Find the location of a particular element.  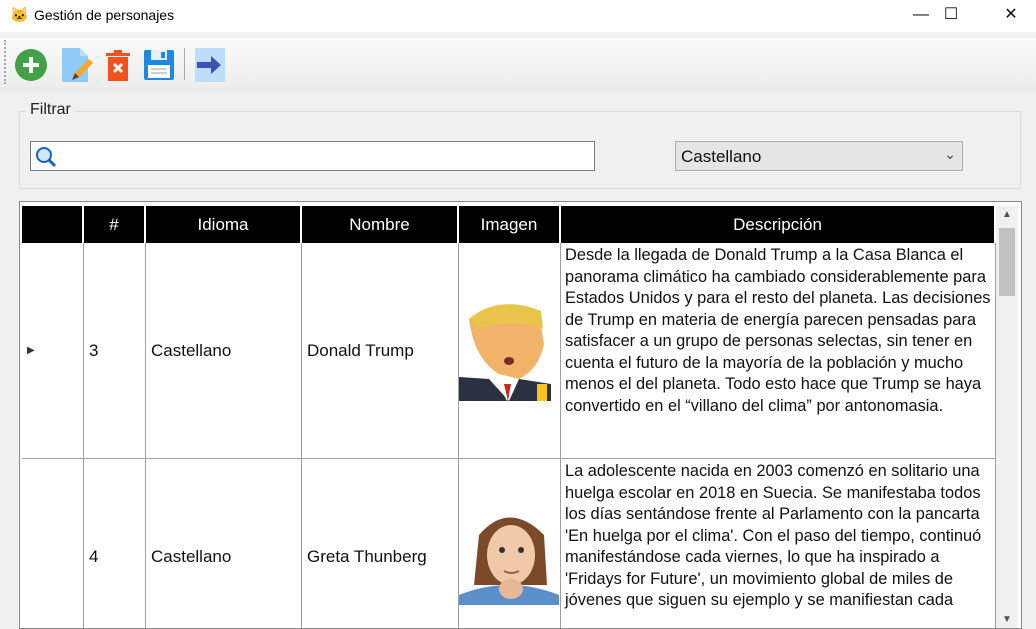

language-select: Castellano ⌄ is located at coordinates (819, 156).